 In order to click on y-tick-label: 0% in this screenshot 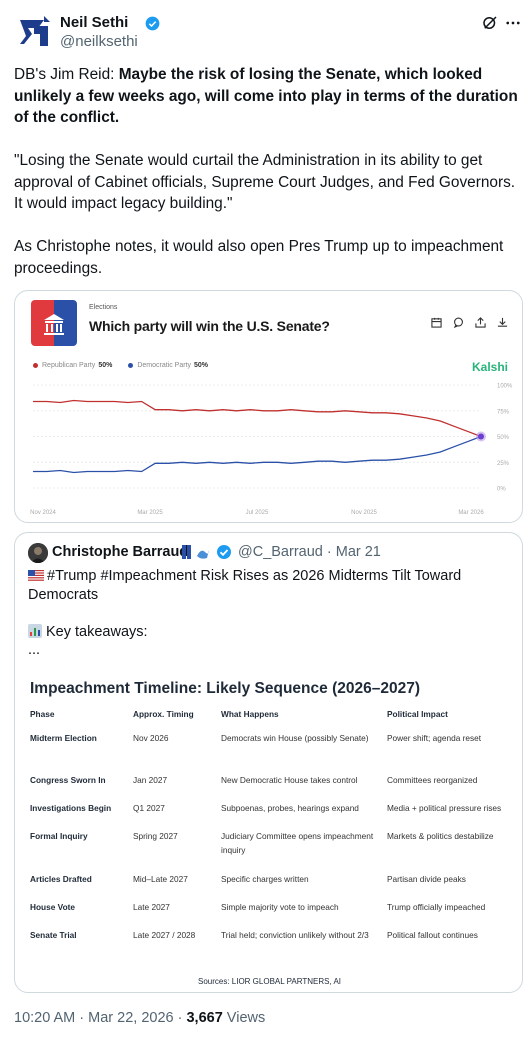, I will do `click(501, 490)`.